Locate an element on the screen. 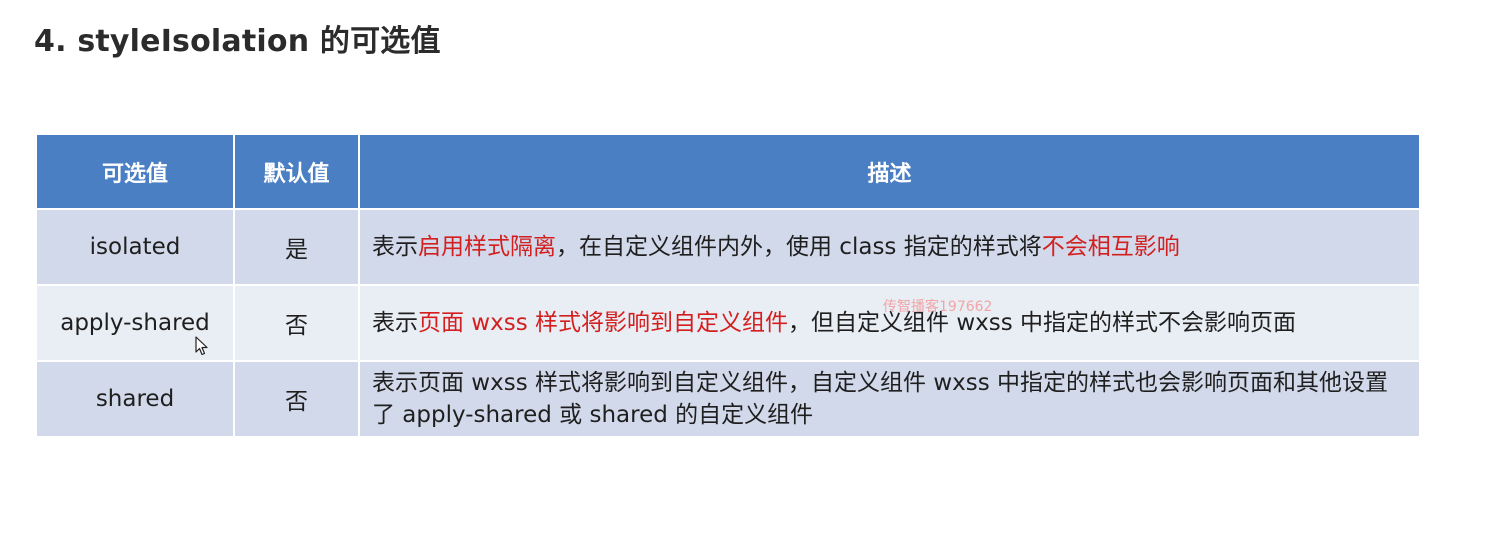  header-default: 默认值 is located at coordinates (297, 172).